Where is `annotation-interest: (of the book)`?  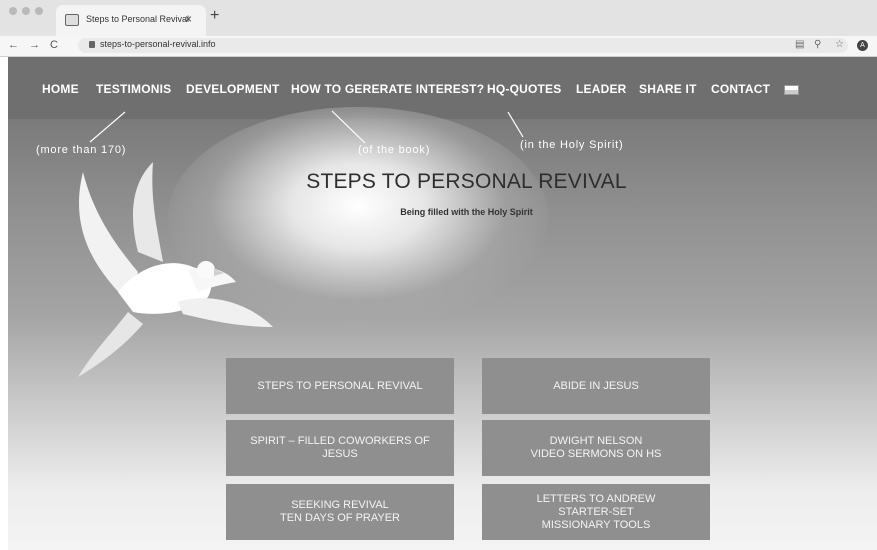
annotation-interest: (of the book) is located at coordinates (394, 150).